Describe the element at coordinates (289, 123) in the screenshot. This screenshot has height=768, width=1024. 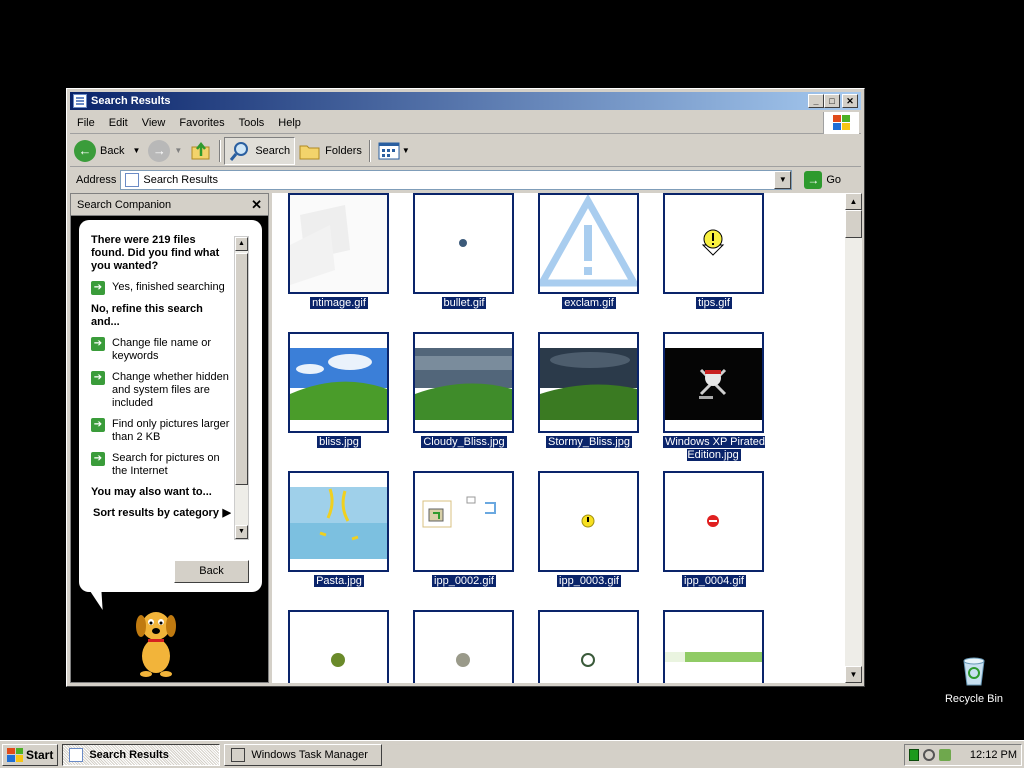
I see `menu-help: Help` at that location.